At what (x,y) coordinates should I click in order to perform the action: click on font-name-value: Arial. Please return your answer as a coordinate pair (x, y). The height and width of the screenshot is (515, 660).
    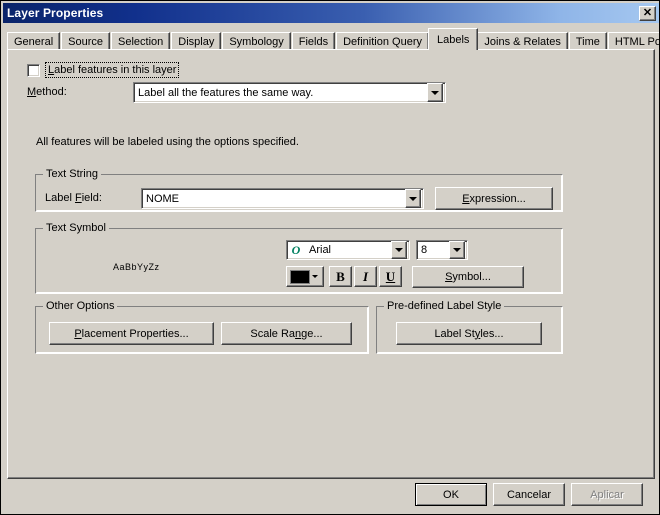
    Looking at the image, I should click on (320, 250).